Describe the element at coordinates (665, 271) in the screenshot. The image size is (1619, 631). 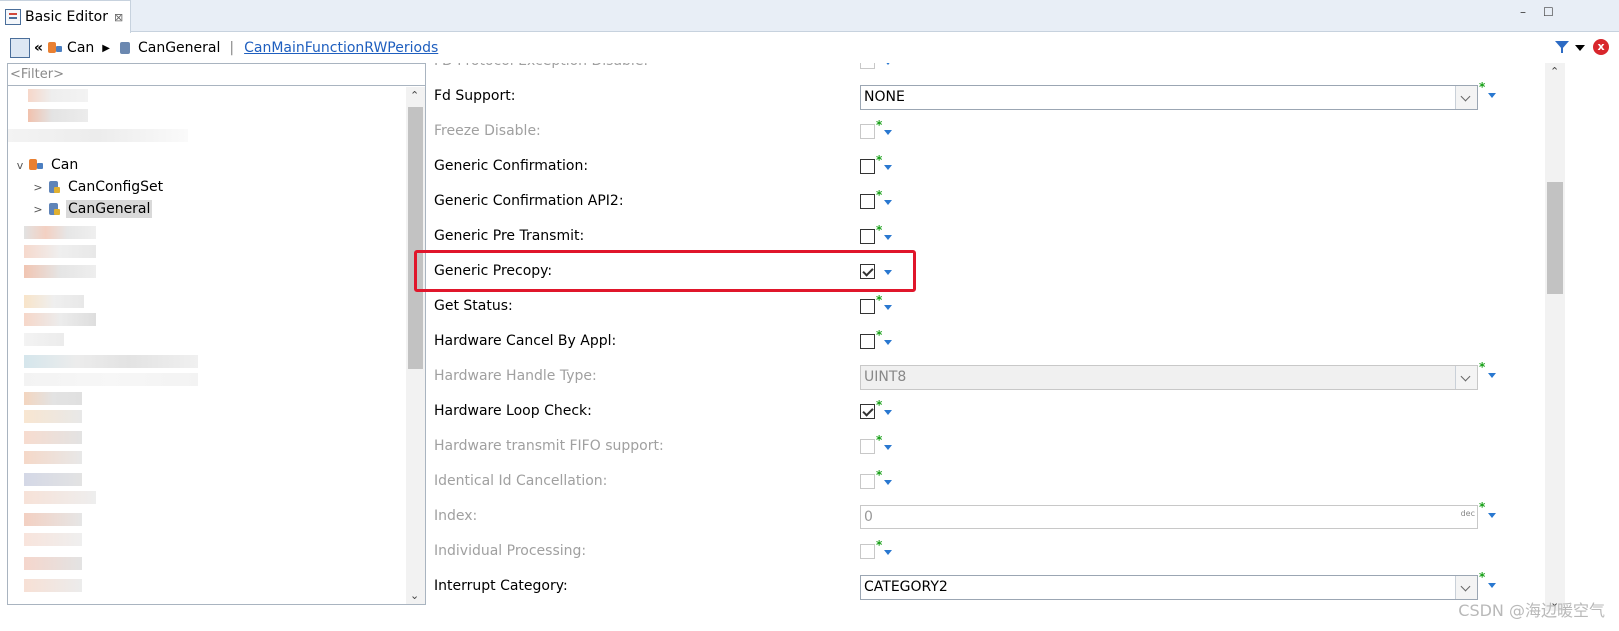
I see `highlight-annotation` at that location.